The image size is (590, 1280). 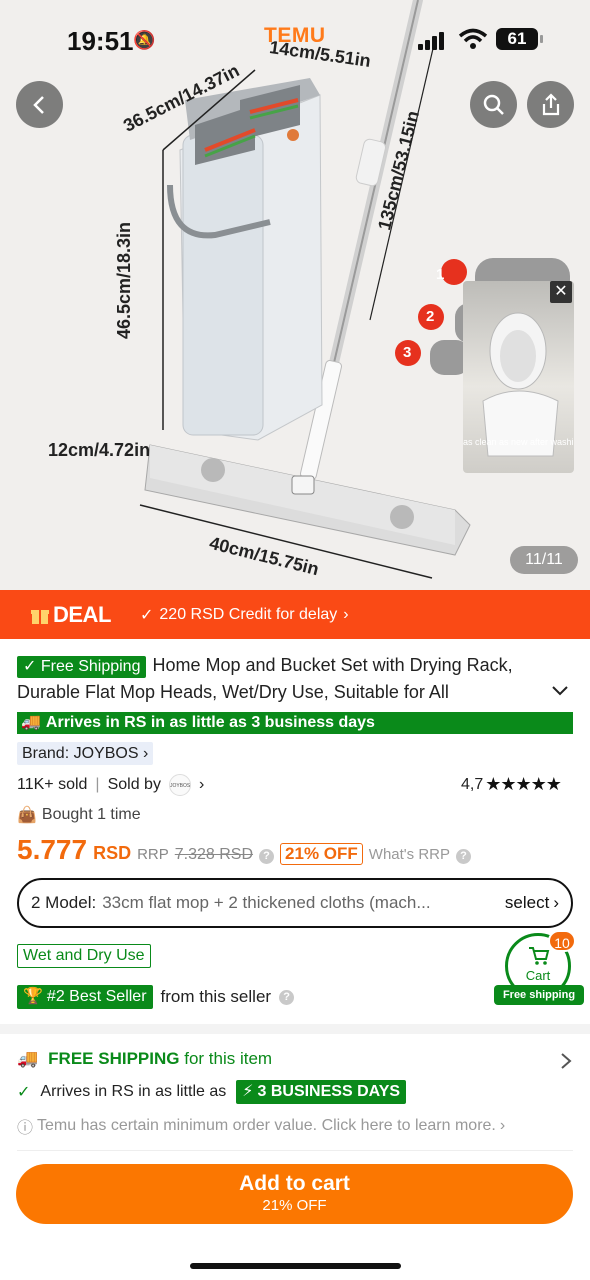 I want to click on deal-text: DEAL, so click(x=82, y=614).